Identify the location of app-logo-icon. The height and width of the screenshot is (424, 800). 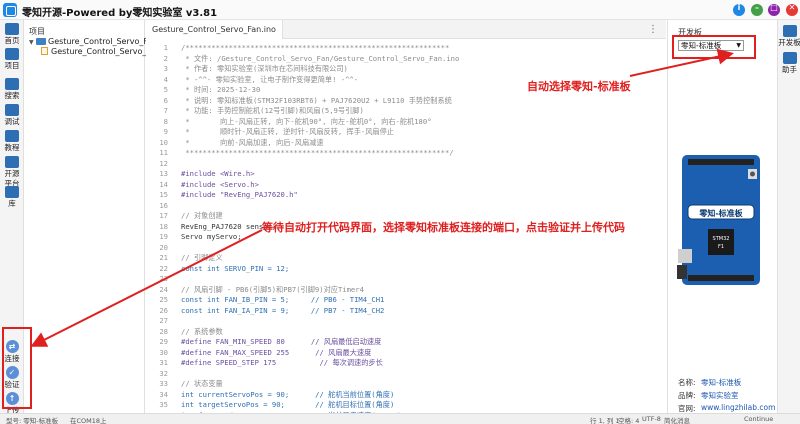
(10, 10).